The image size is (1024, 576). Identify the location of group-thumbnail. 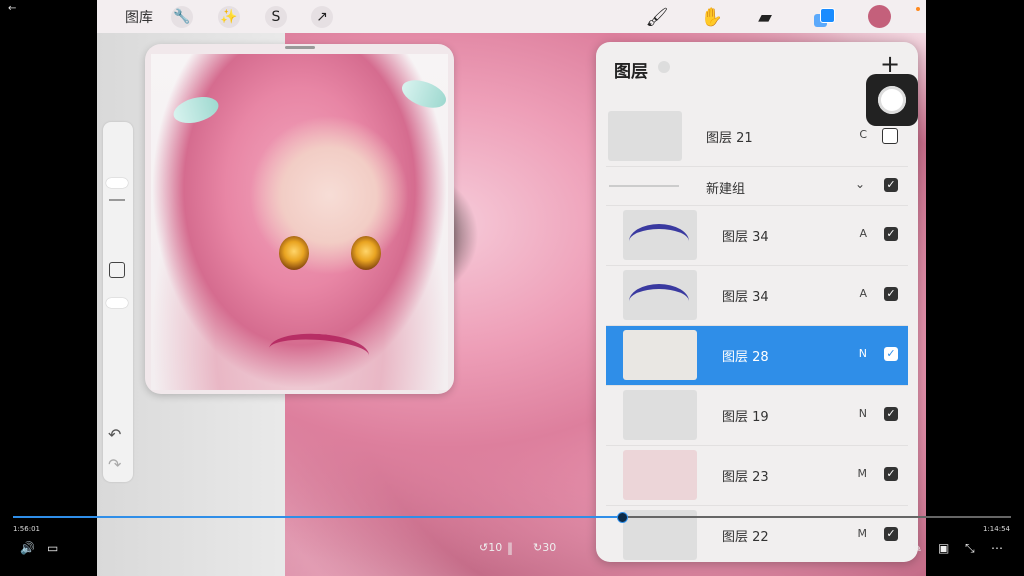
(644, 186).